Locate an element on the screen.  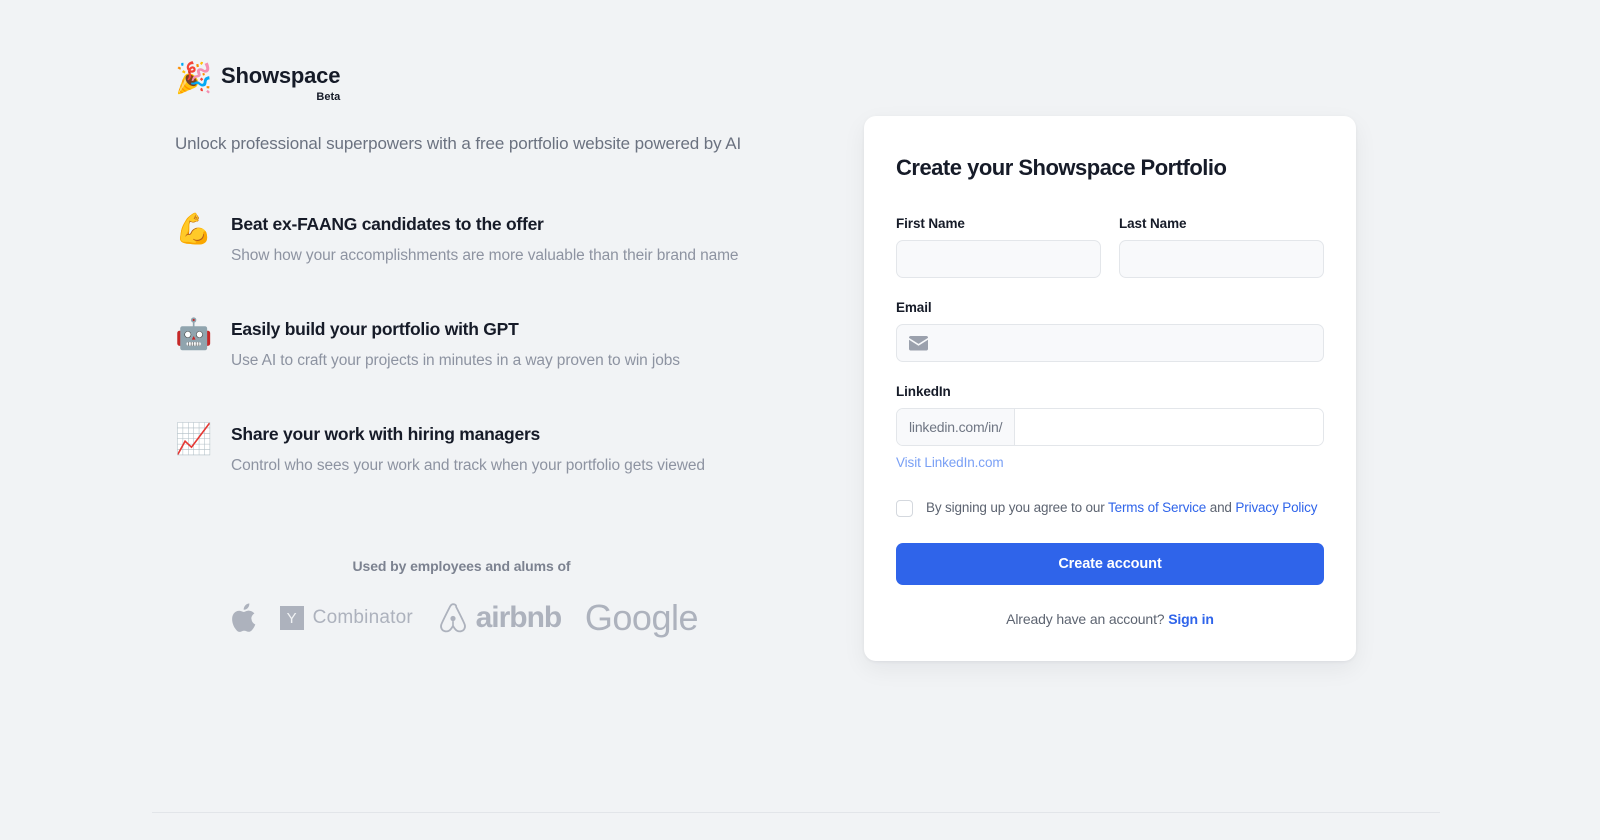
email-group: Email is located at coordinates (1110, 331).